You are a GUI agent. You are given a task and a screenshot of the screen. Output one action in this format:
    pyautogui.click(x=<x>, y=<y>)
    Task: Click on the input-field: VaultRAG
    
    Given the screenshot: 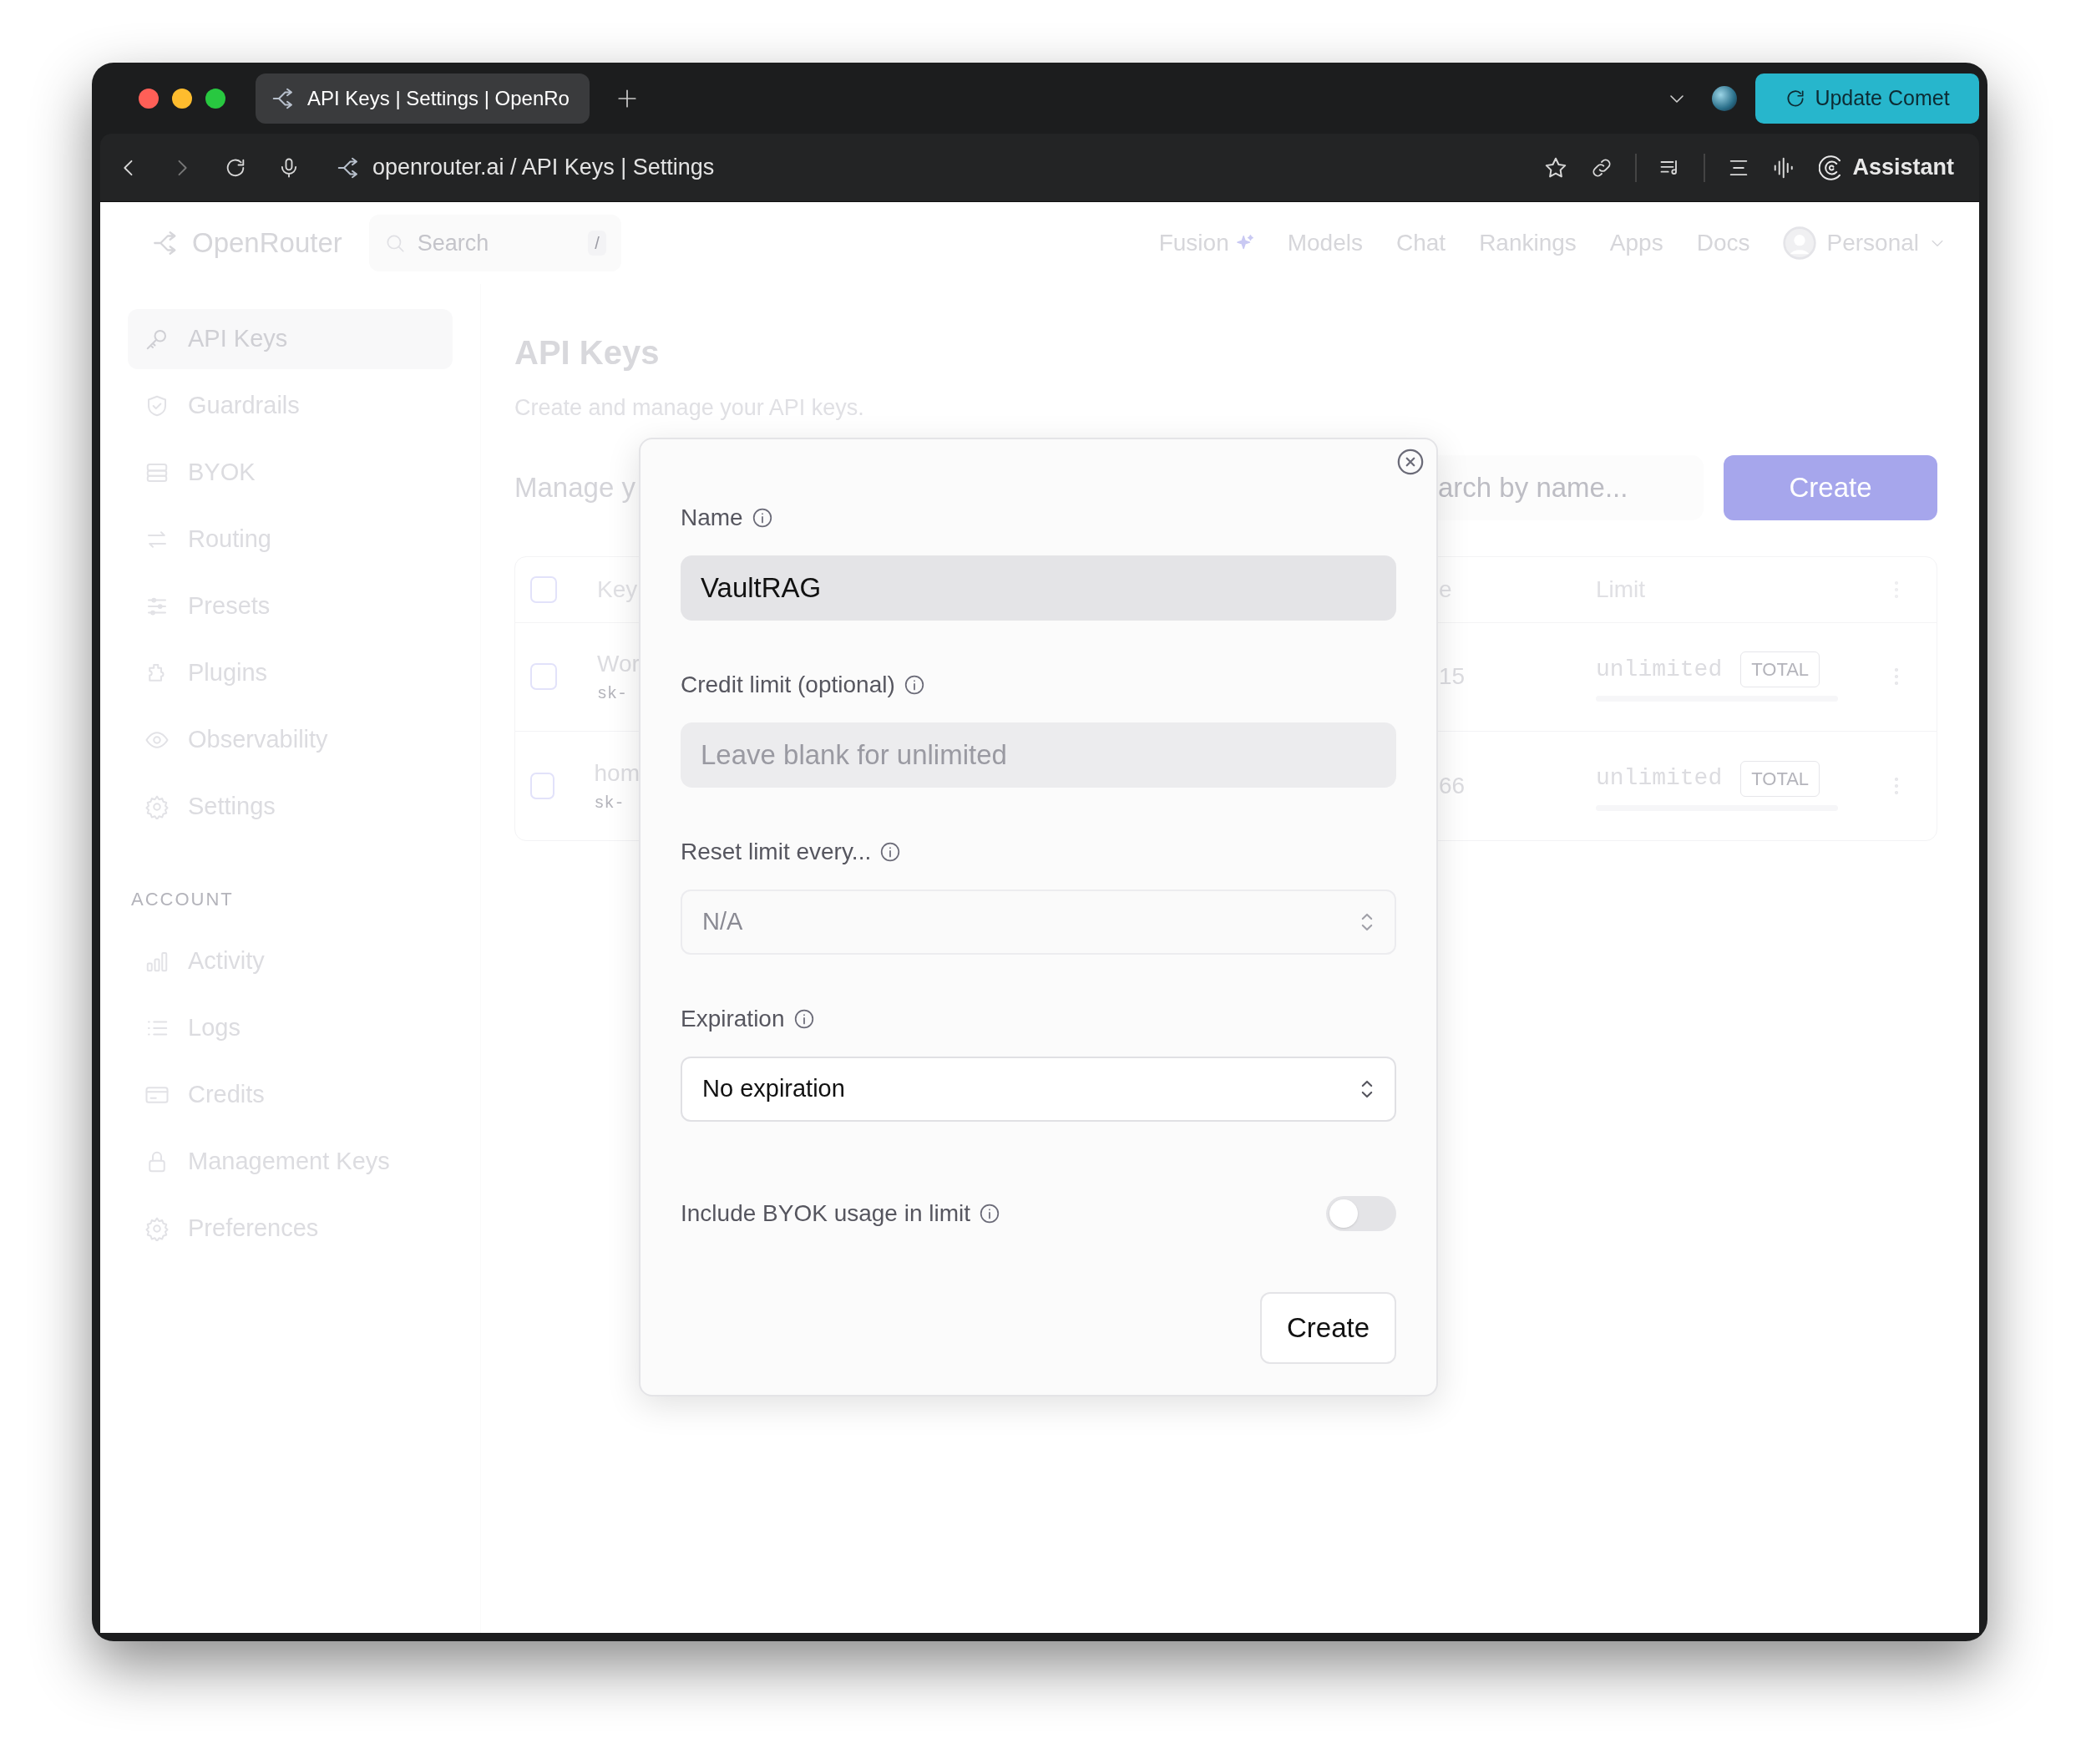 What is the action you would take?
    pyautogui.click(x=1038, y=588)
    